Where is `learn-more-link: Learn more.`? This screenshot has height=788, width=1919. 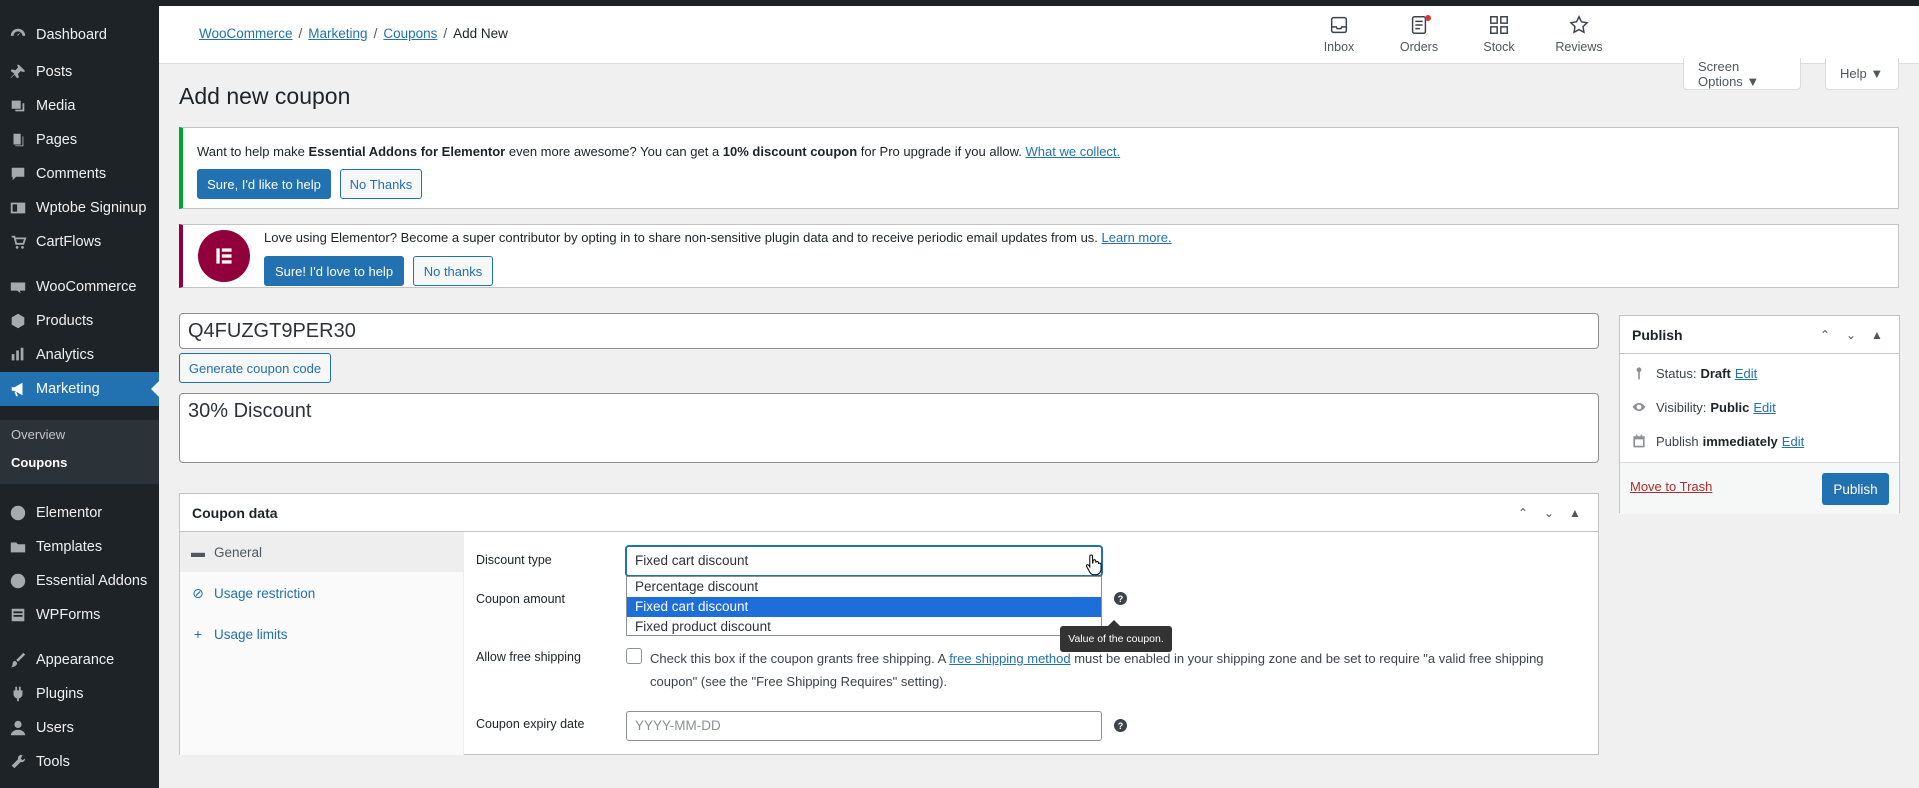
learn-more-link: Learn more. is located at coordinates (1137, 237).